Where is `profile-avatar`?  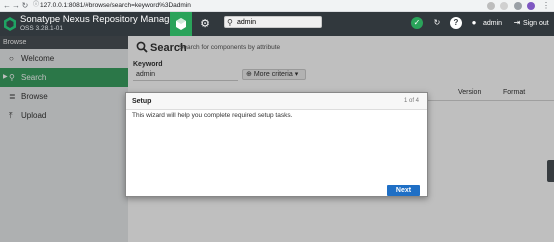 profile-avatar is located at coordinates (531, 6).